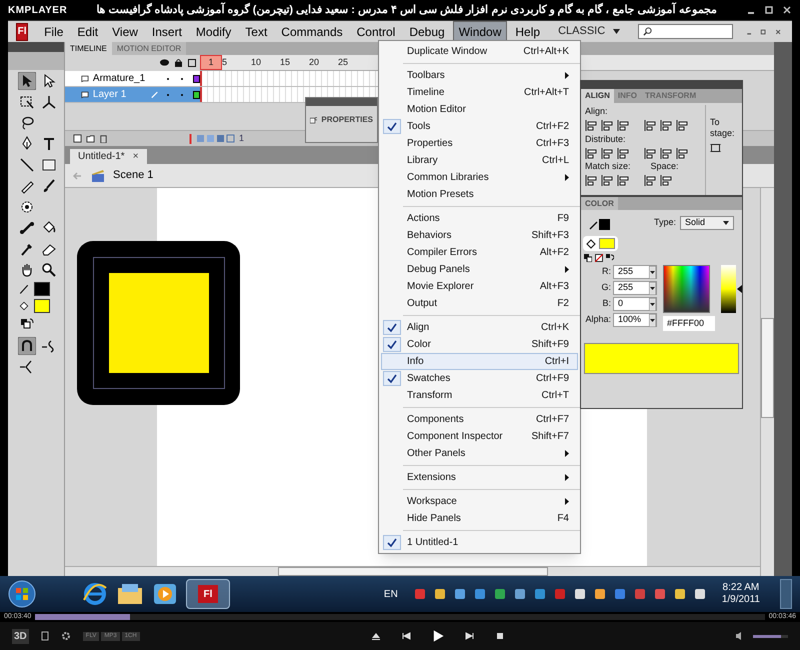 The width and height of the screenshot is (800, 650). Describe the element at coordinates (214, 31) in the screenshot. I see `menu-item: Modify` at that location.